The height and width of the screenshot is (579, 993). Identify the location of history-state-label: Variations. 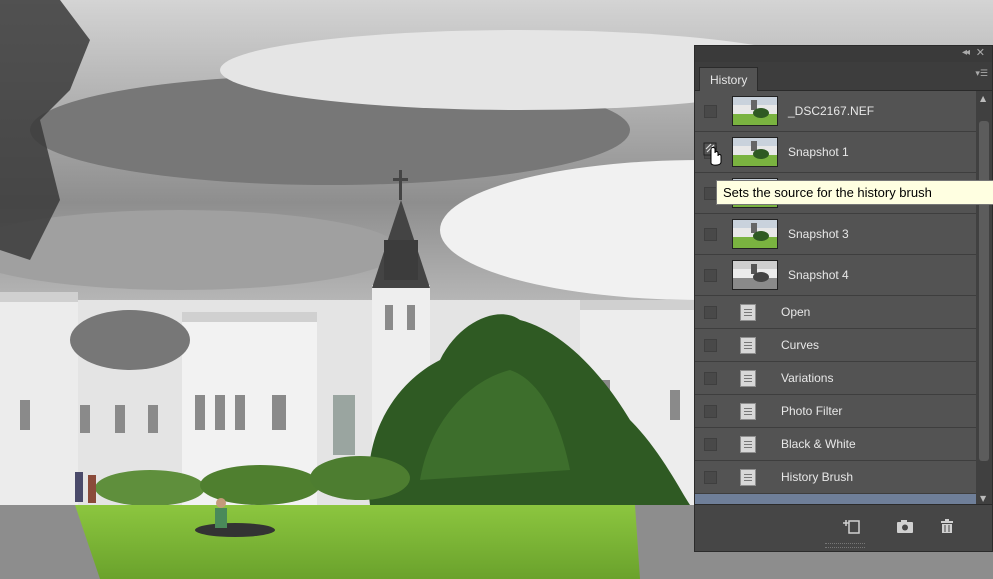
(807, 378).